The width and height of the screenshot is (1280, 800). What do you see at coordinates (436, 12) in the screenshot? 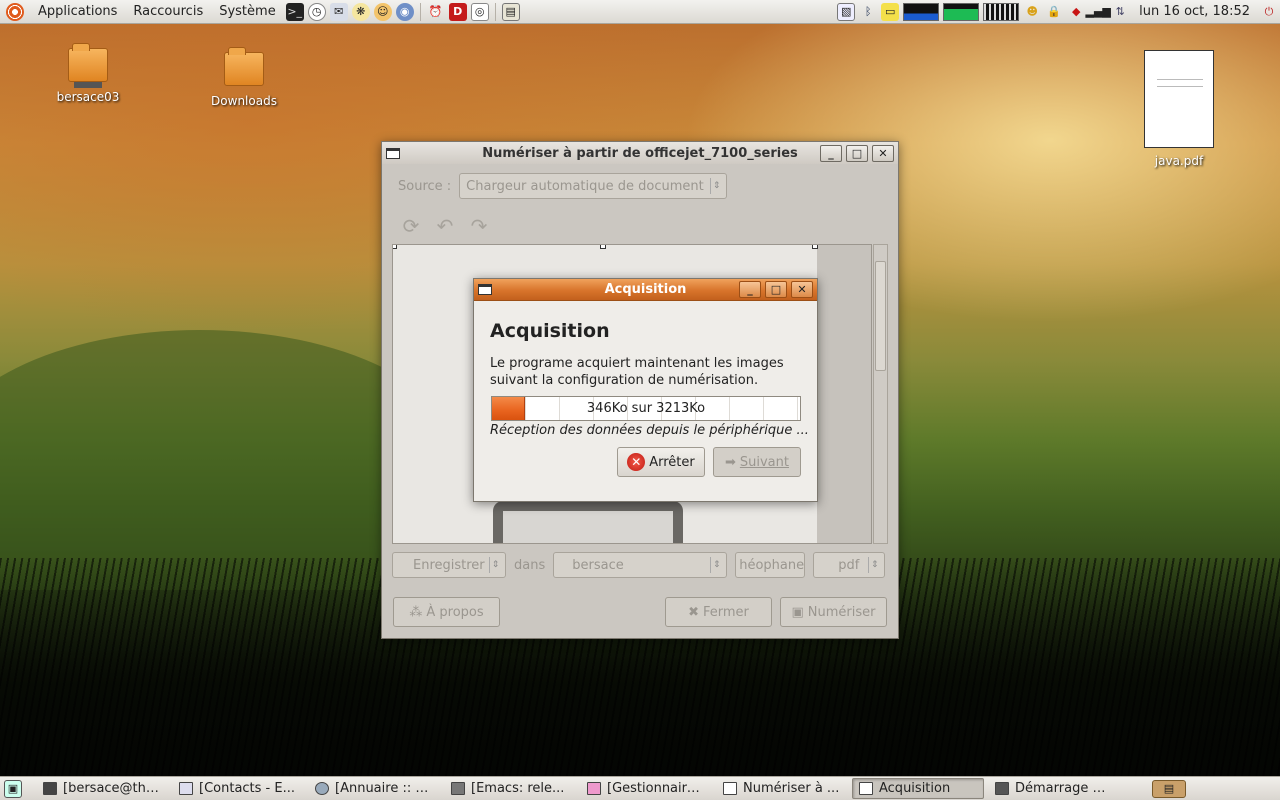
I see `alarm-launcher-icon: ⏰` at bounding box center [436, 12].